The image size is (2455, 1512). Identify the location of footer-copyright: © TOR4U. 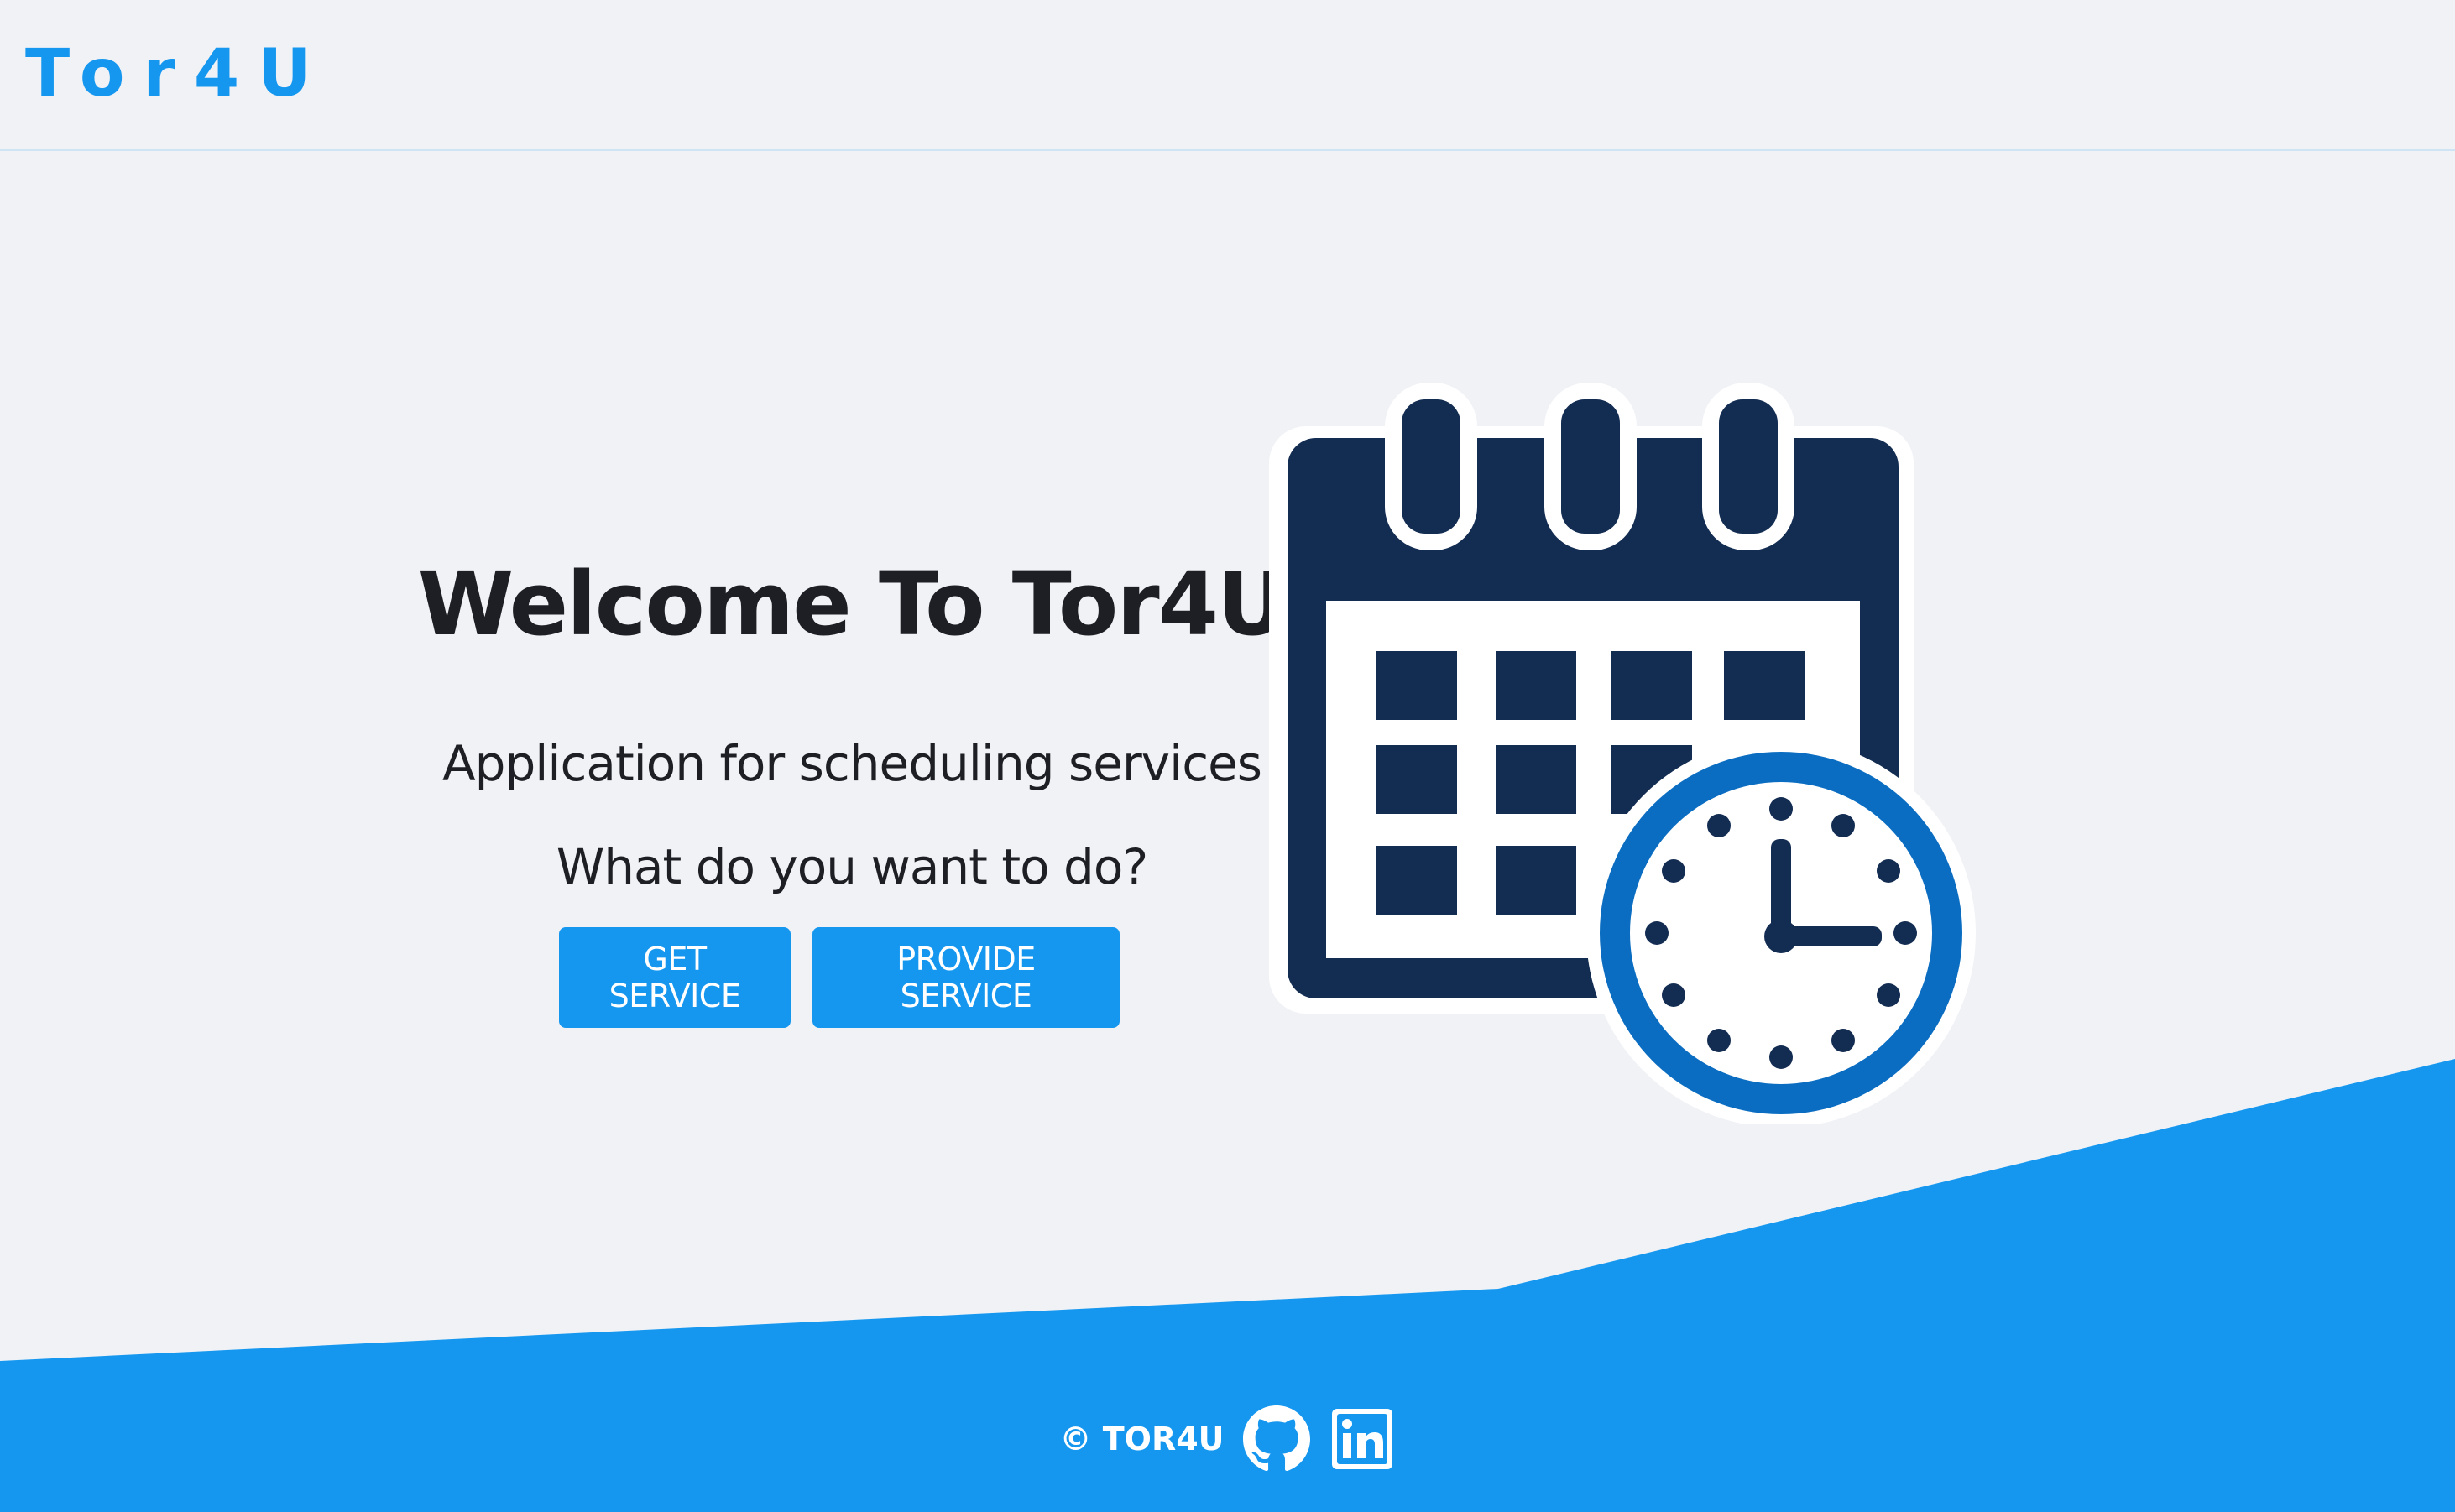
(1142, 1439).